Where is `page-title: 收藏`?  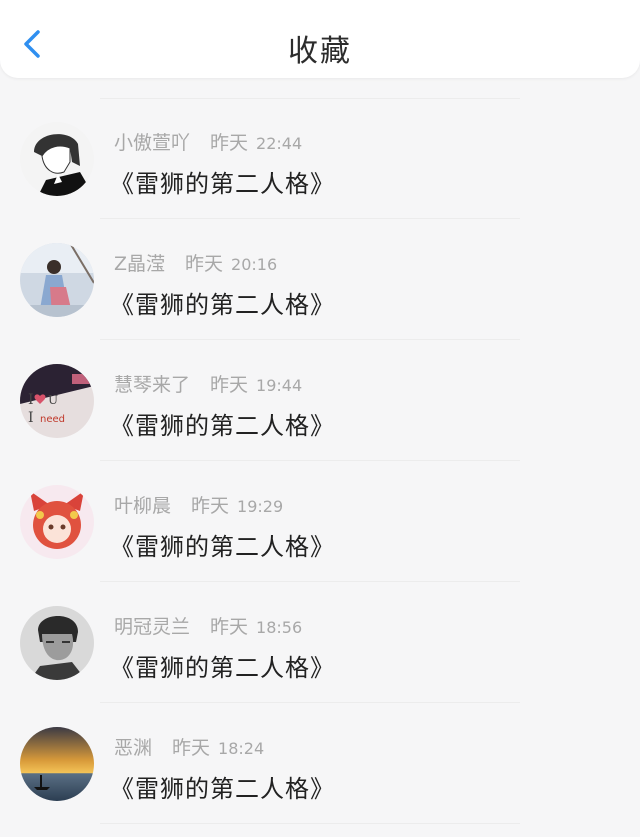
page-title: 收藏 is located at coordinates (320, 51).